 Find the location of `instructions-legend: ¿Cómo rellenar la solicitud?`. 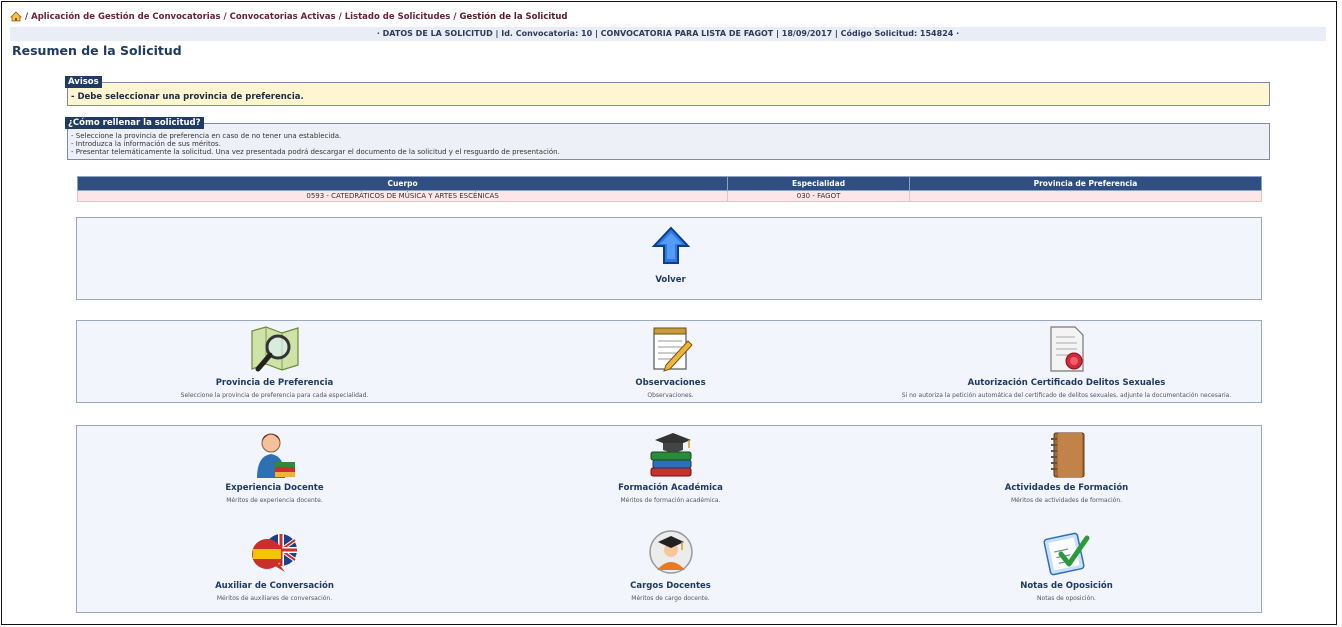

instructions-legend: ¿Cómo rellenar la solicitud? is located at coordinates (134, 123).